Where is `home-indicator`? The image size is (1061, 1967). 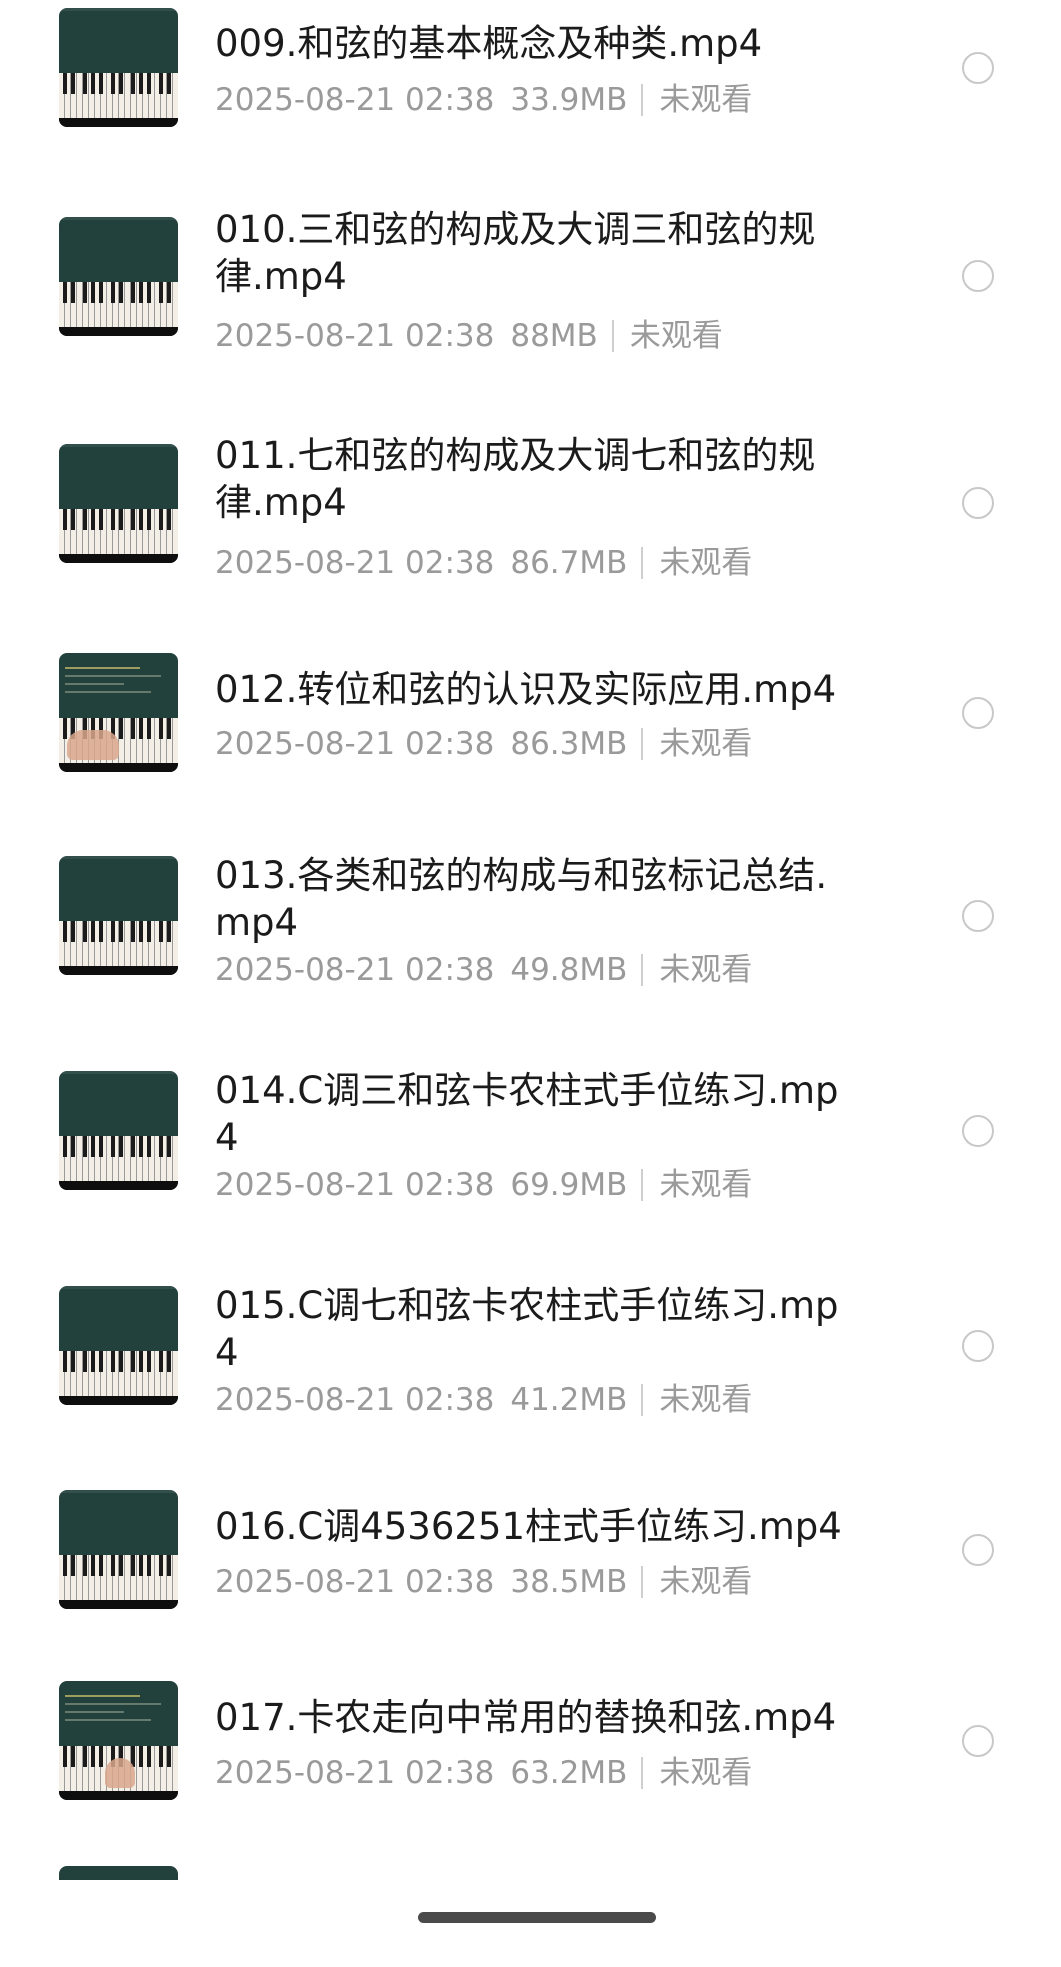
home-indicator is located at coordinates (537, 1917).